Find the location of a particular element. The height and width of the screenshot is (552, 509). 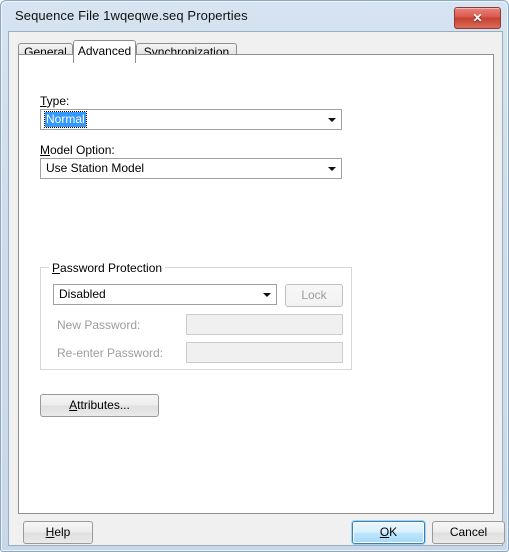

help-button-rest: elp is located at coordinates (62, 532).